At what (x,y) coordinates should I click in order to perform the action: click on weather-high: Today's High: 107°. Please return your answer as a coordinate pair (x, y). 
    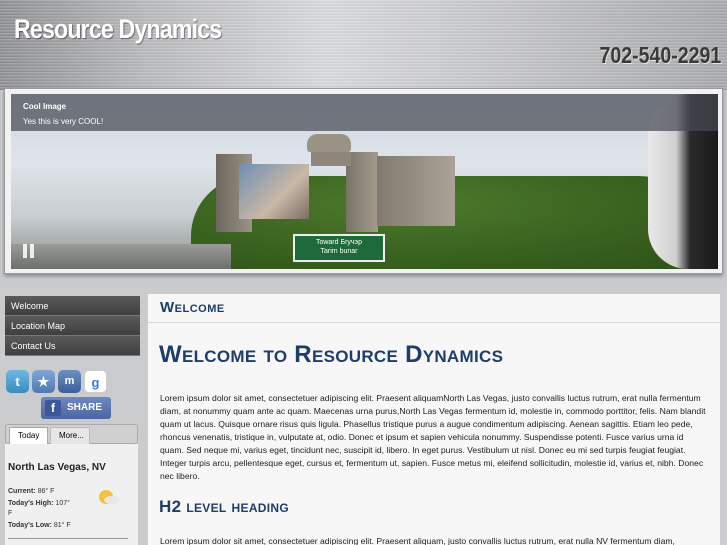
    Looking at the image, I should click on (39, 503).